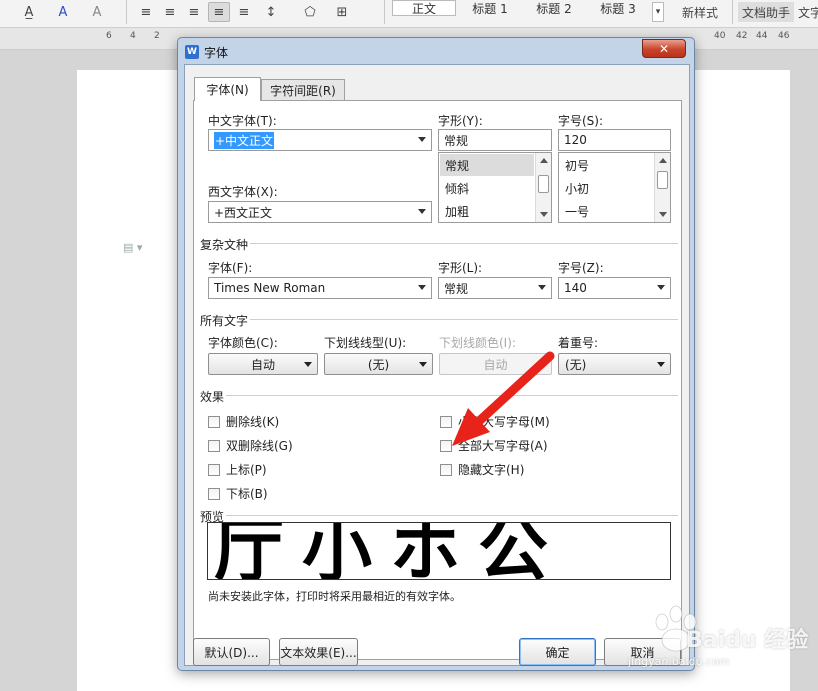 This screenshot has height=691, width=818. What do you see at coordinates (495, 364) in the screenshot?
I see `underline-color-value: 自动` at bounding box center [495, 364].